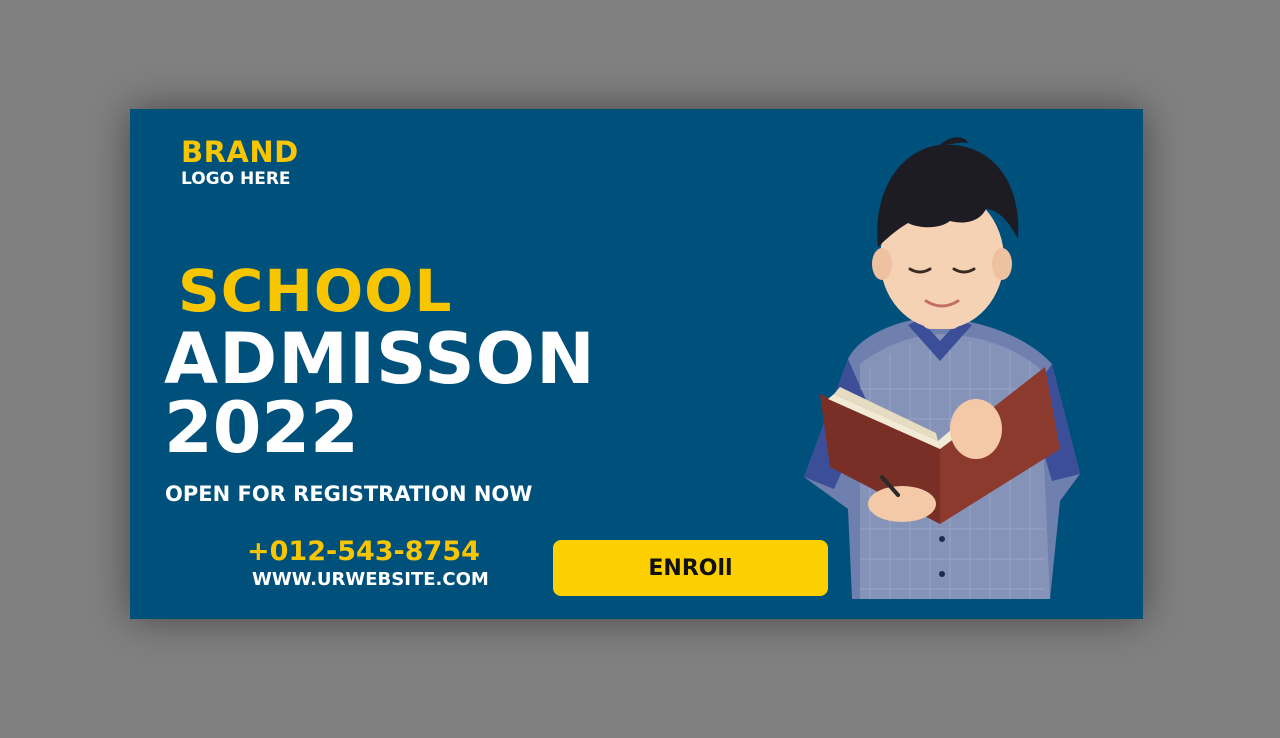 This screenshot has width=1280, height=738. What do you see at coordinates (261, 428) in the screenshot?
I see `headline-year: 2022` at bounding box center [261, 428].